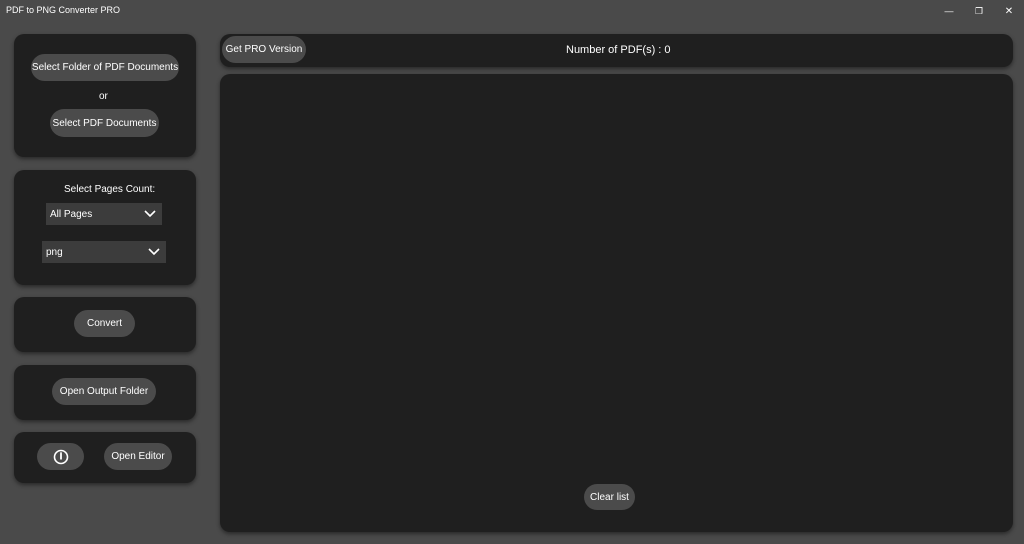 This screenshot has width=1024, height=544. I want to click on close-icon: ✕, so click(1009, 11).